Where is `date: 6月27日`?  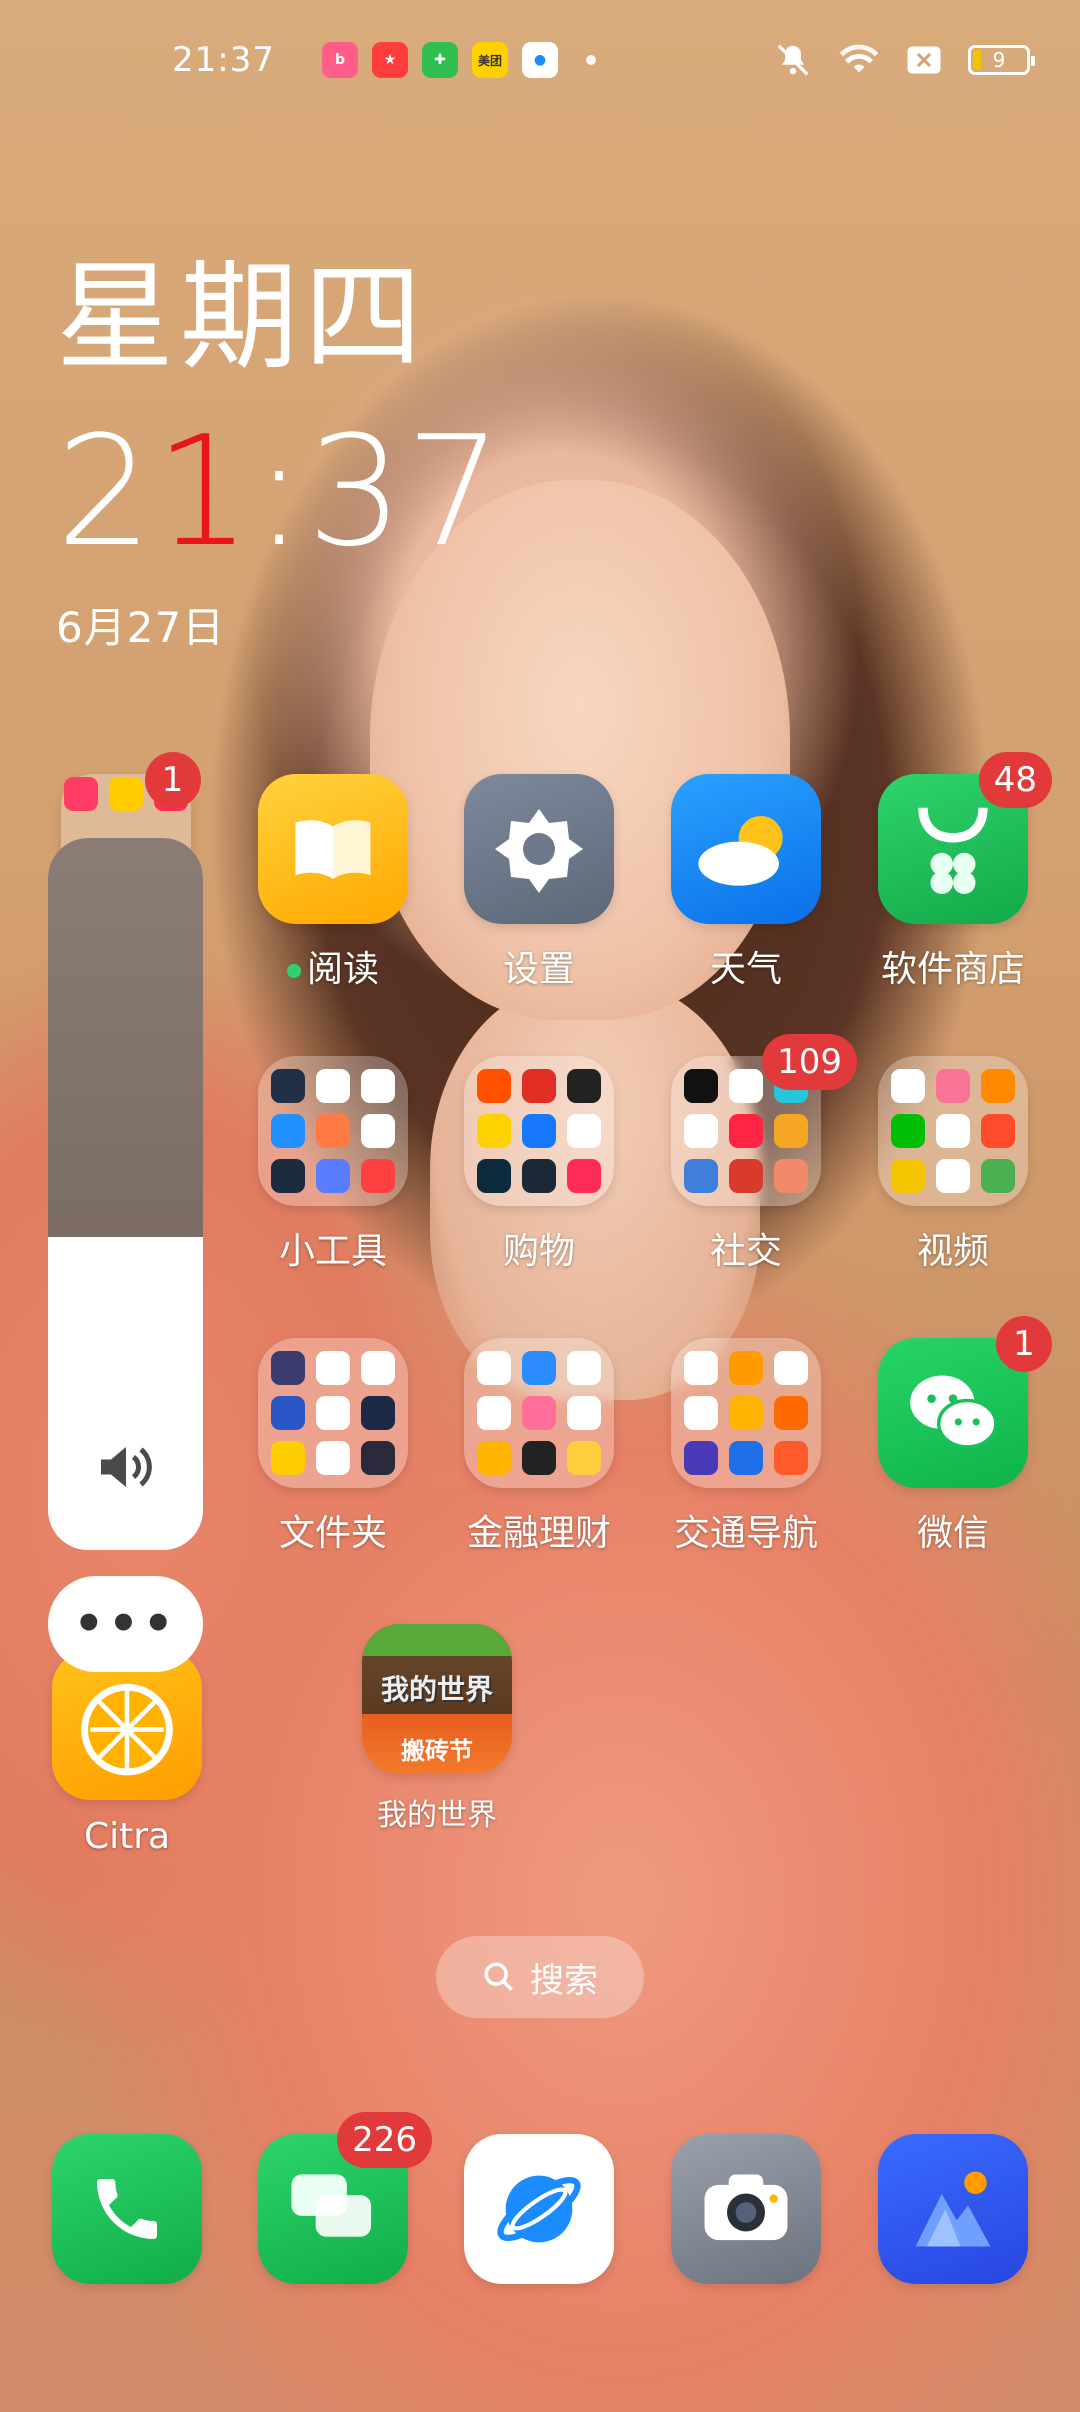 date: 6月27日 is located at coordinates (141, 627).